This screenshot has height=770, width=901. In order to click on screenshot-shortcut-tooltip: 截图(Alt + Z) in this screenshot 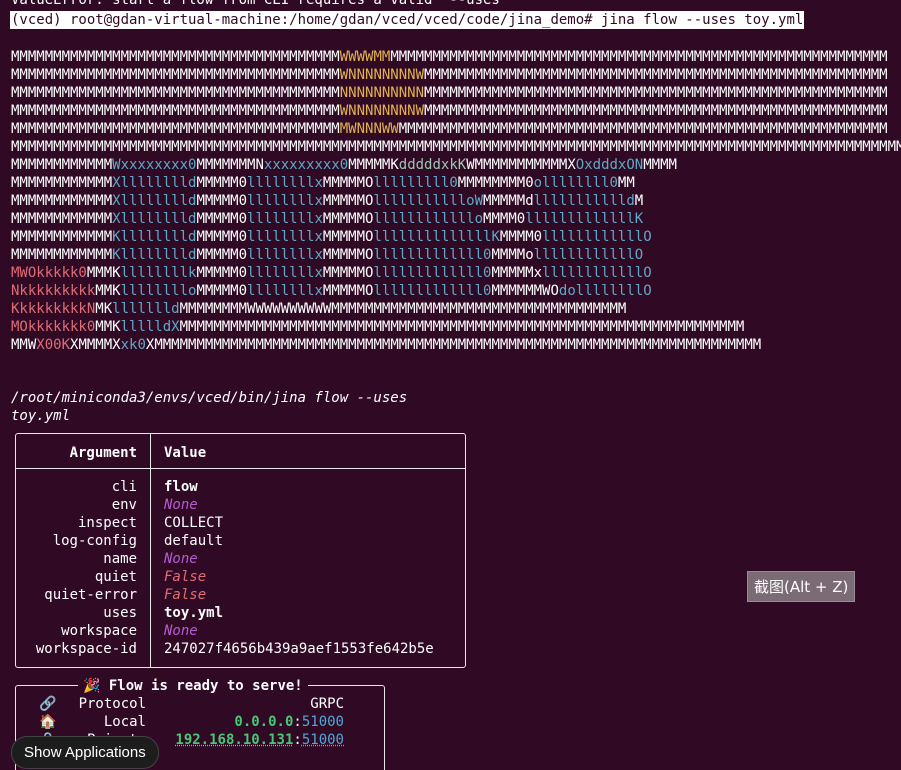, I will do `click(801, 586)`.